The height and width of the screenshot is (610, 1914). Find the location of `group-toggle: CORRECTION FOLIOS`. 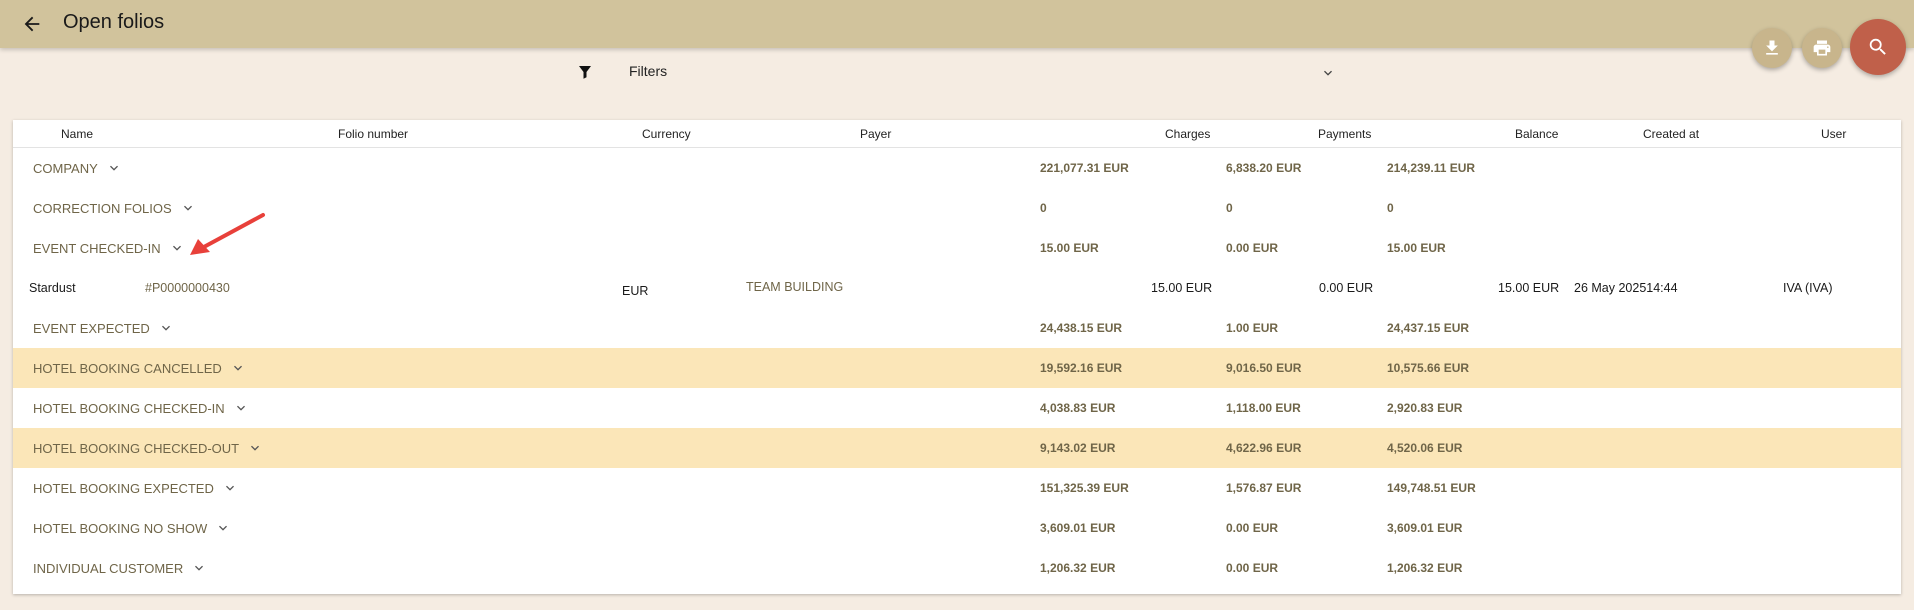

group-toggle: CORRECTION FOLIOS is located at coordinates (114, 208).